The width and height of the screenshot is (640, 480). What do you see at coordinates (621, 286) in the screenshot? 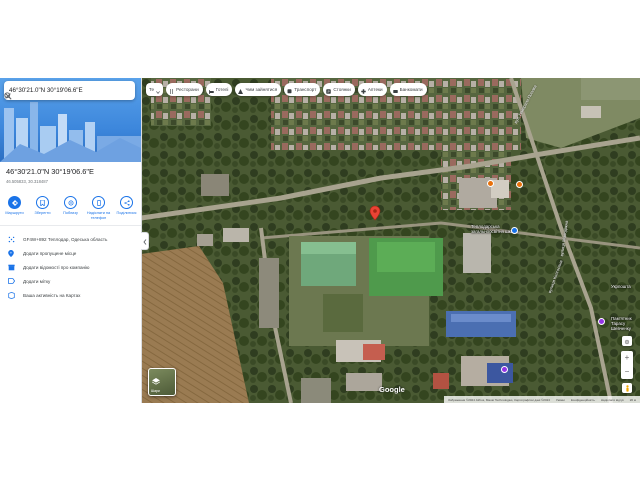
I see `poi-label-right: Укрпошта` at bounding box center [621, 286].